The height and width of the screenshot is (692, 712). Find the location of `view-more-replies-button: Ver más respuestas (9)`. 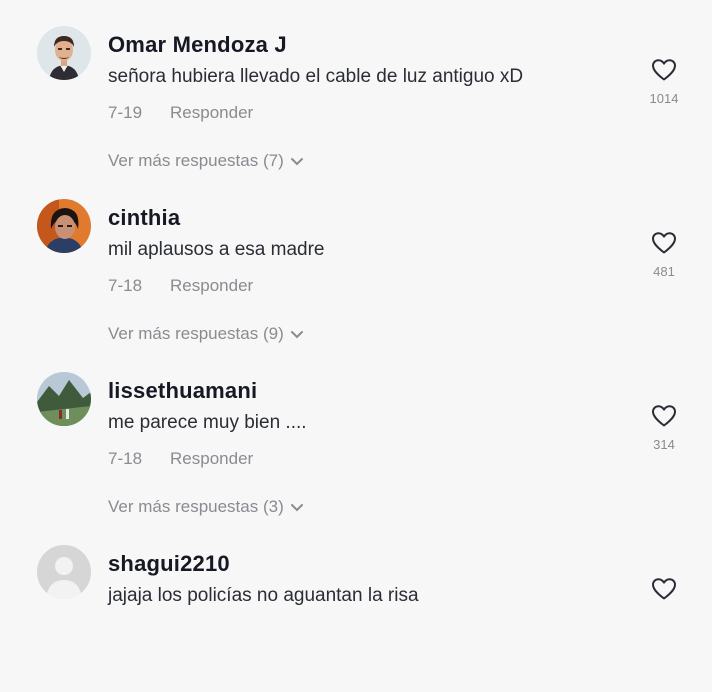

view-more-replies-button: Ver más respuestas (9) is located at coordinates (206, 334).